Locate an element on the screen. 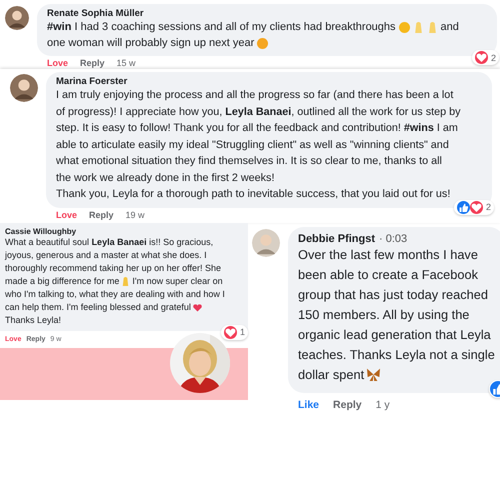  comment-text: organic lead generation that Leyla is located at coordinates (394, 335).